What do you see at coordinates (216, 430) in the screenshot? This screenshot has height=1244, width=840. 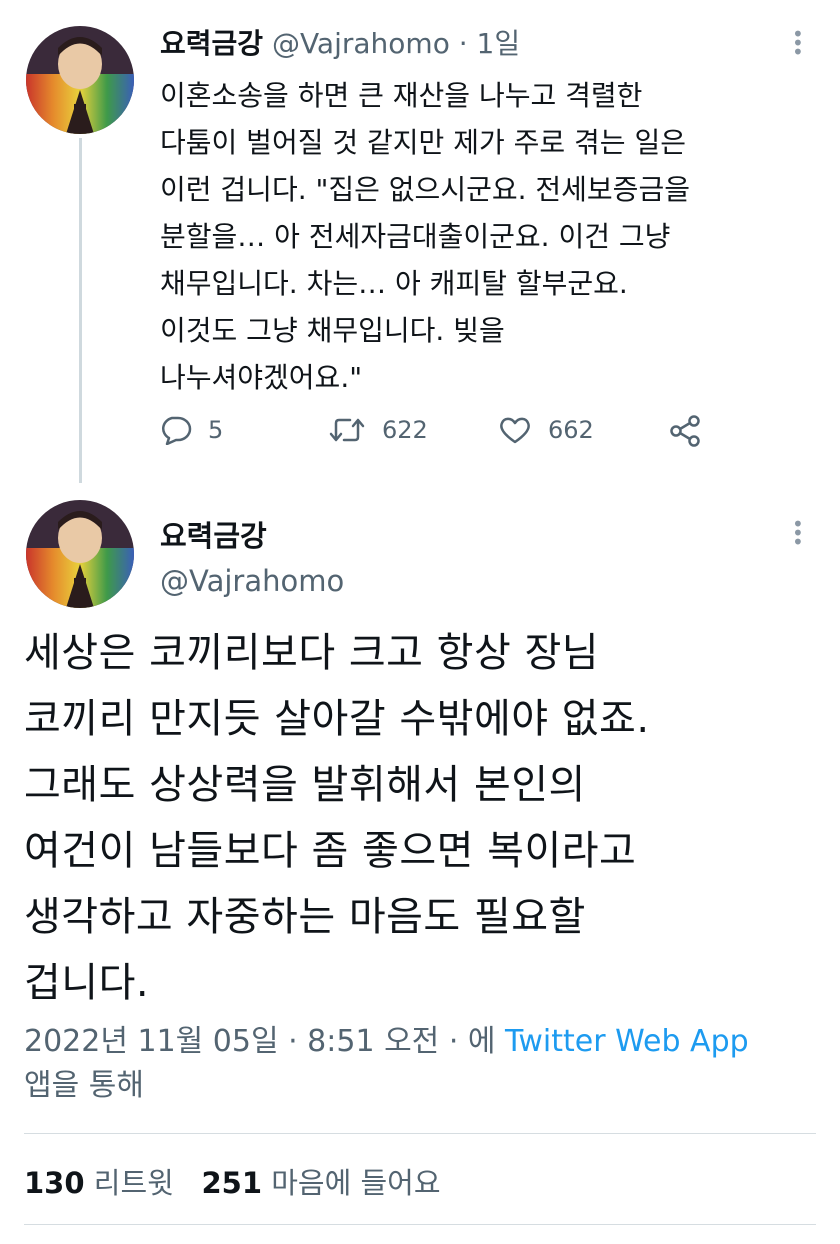 I see `reply-count: 5` at bounding box center [216, 430].